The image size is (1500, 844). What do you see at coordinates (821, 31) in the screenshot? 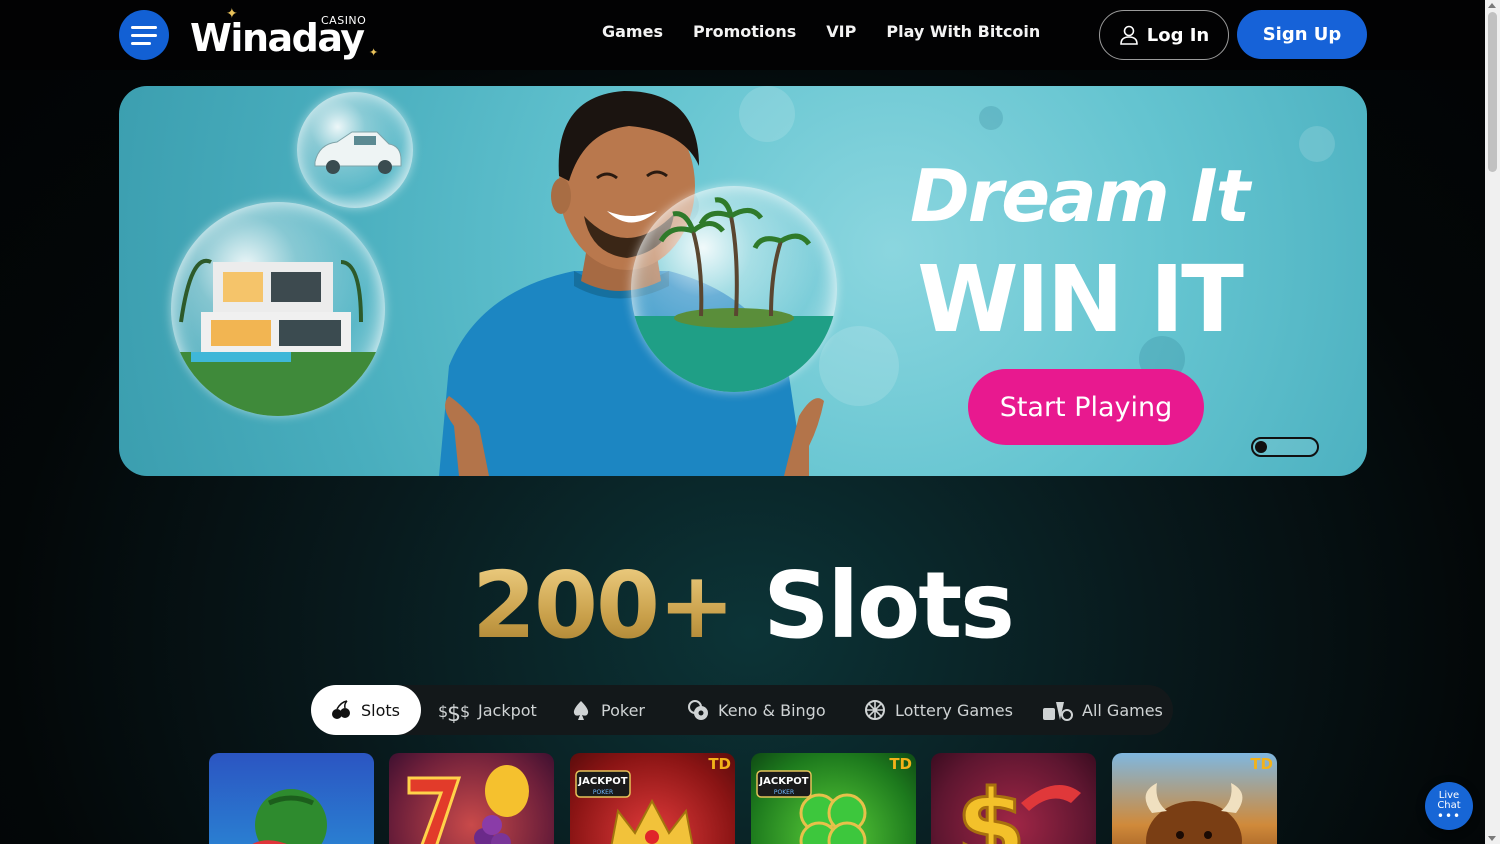
I see `main-nav: Games Promotions VIP Play With Bitcoin` at bounding box center [821, 31].